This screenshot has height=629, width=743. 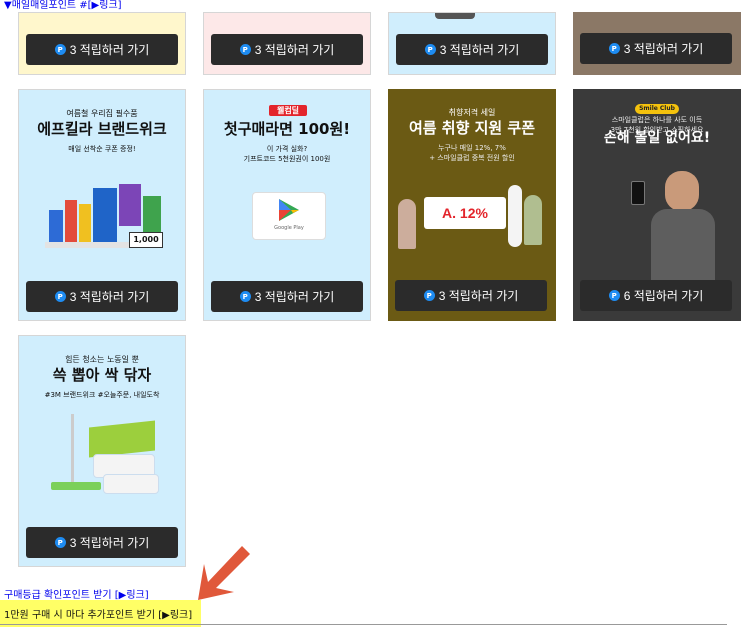 I want to click on card-row1-3: P 3 적립하러 가기, so click(x=472, y=43).